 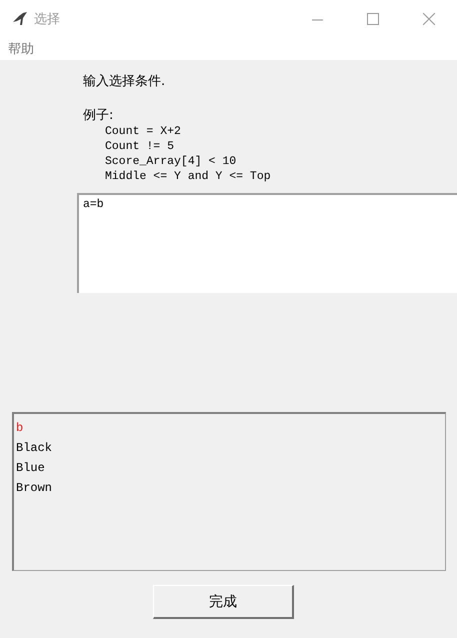 I want to click on list-item: Brown, so click(x=229, y=488).